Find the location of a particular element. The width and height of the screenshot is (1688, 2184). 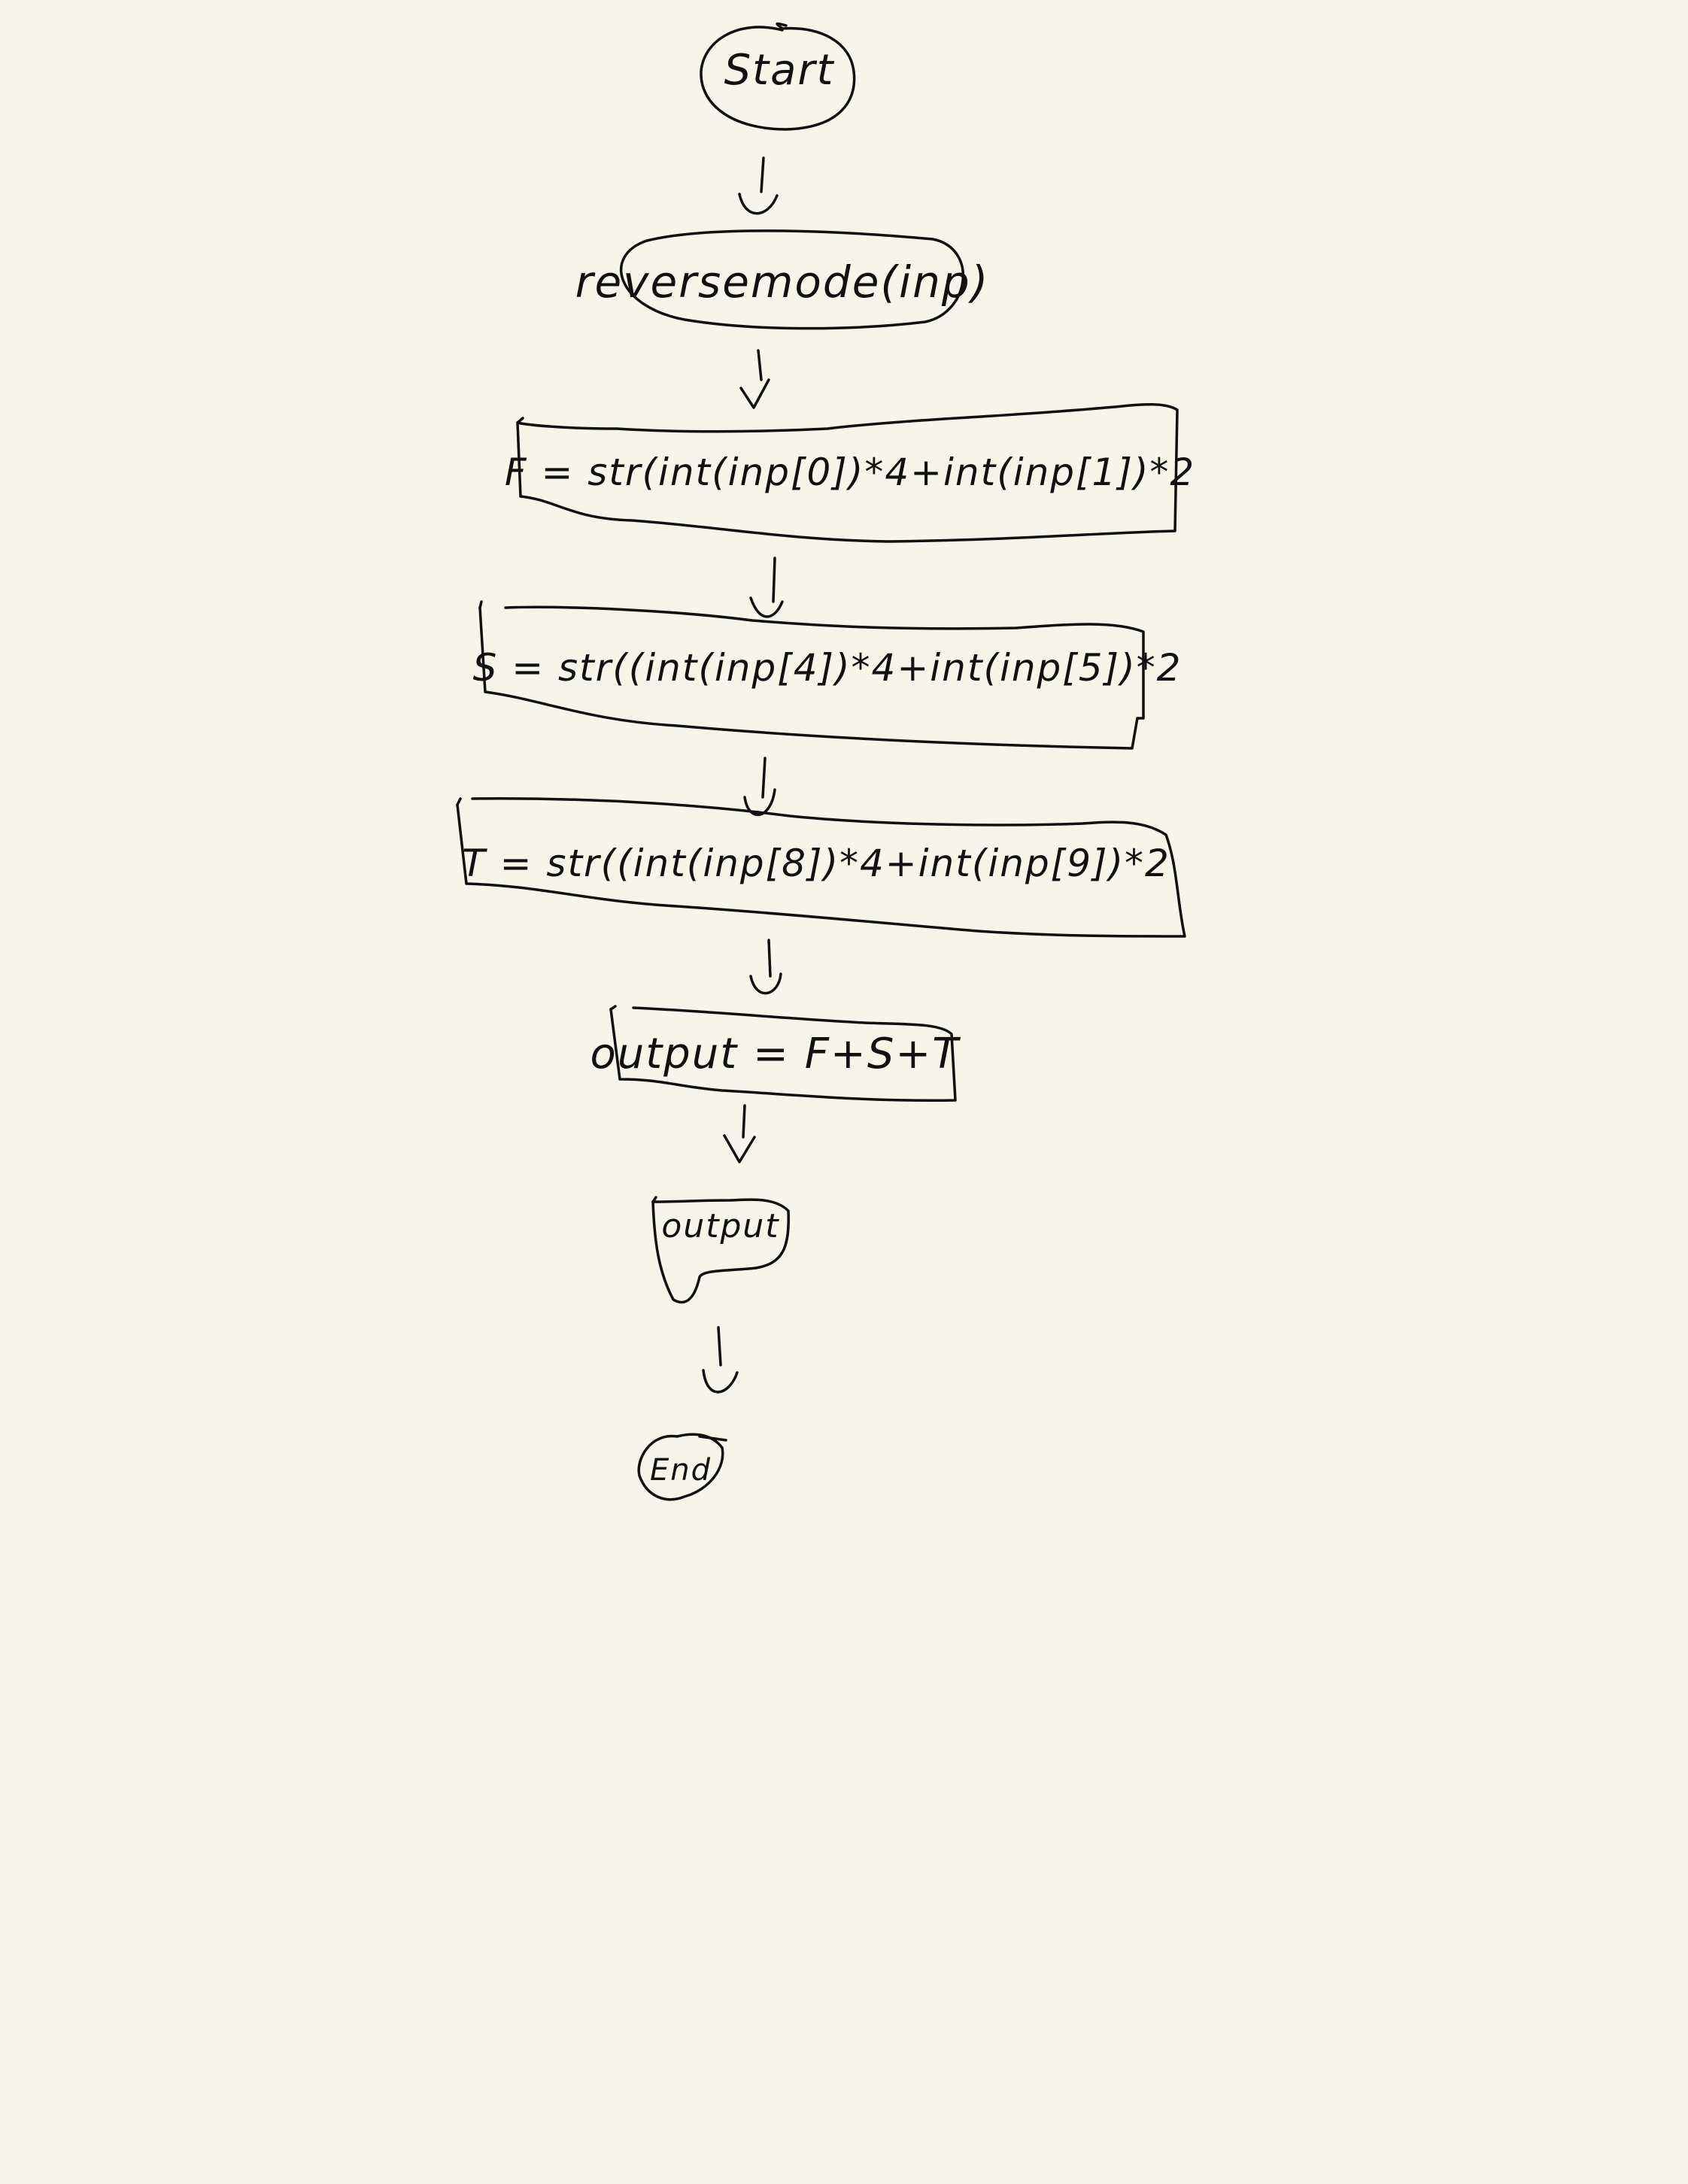

node-reverse: reversemode(inp) is located at coordinates (782, 279).